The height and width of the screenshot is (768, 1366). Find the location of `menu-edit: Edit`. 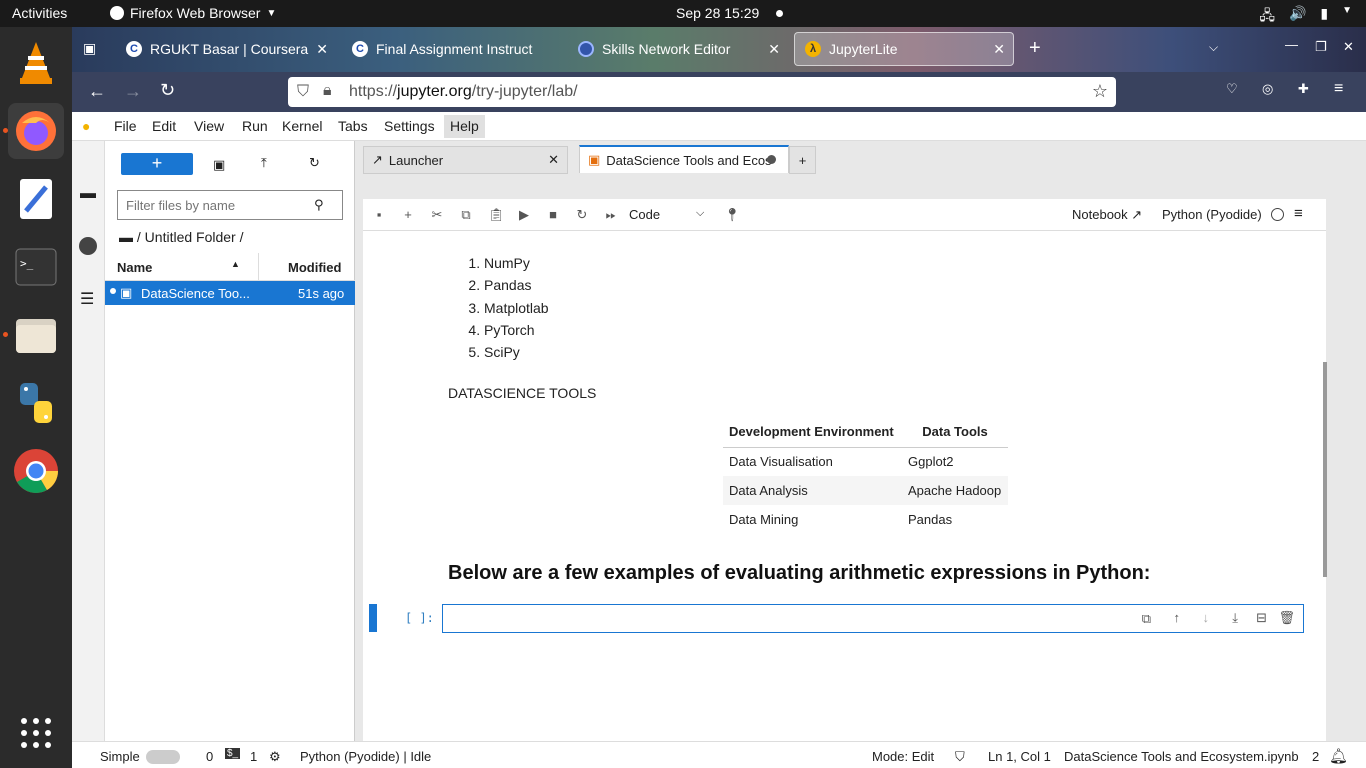

menu-edit: Edit is located at coordinates (164, 126).